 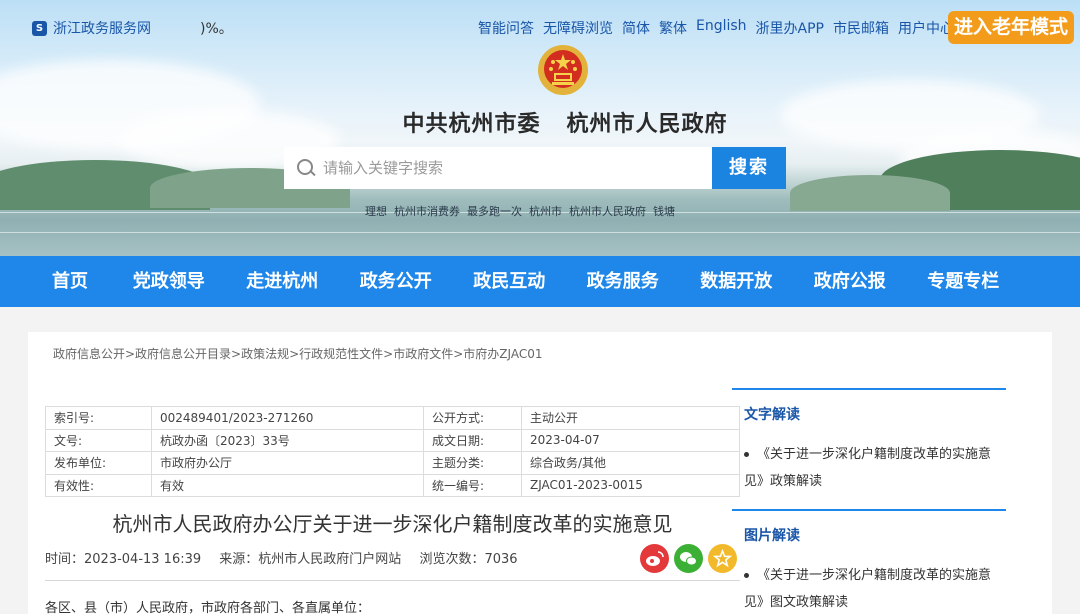 What do you see at coordinates (392, 580) in the screenshot?
I see `divider` at bounding box center [392, 580].